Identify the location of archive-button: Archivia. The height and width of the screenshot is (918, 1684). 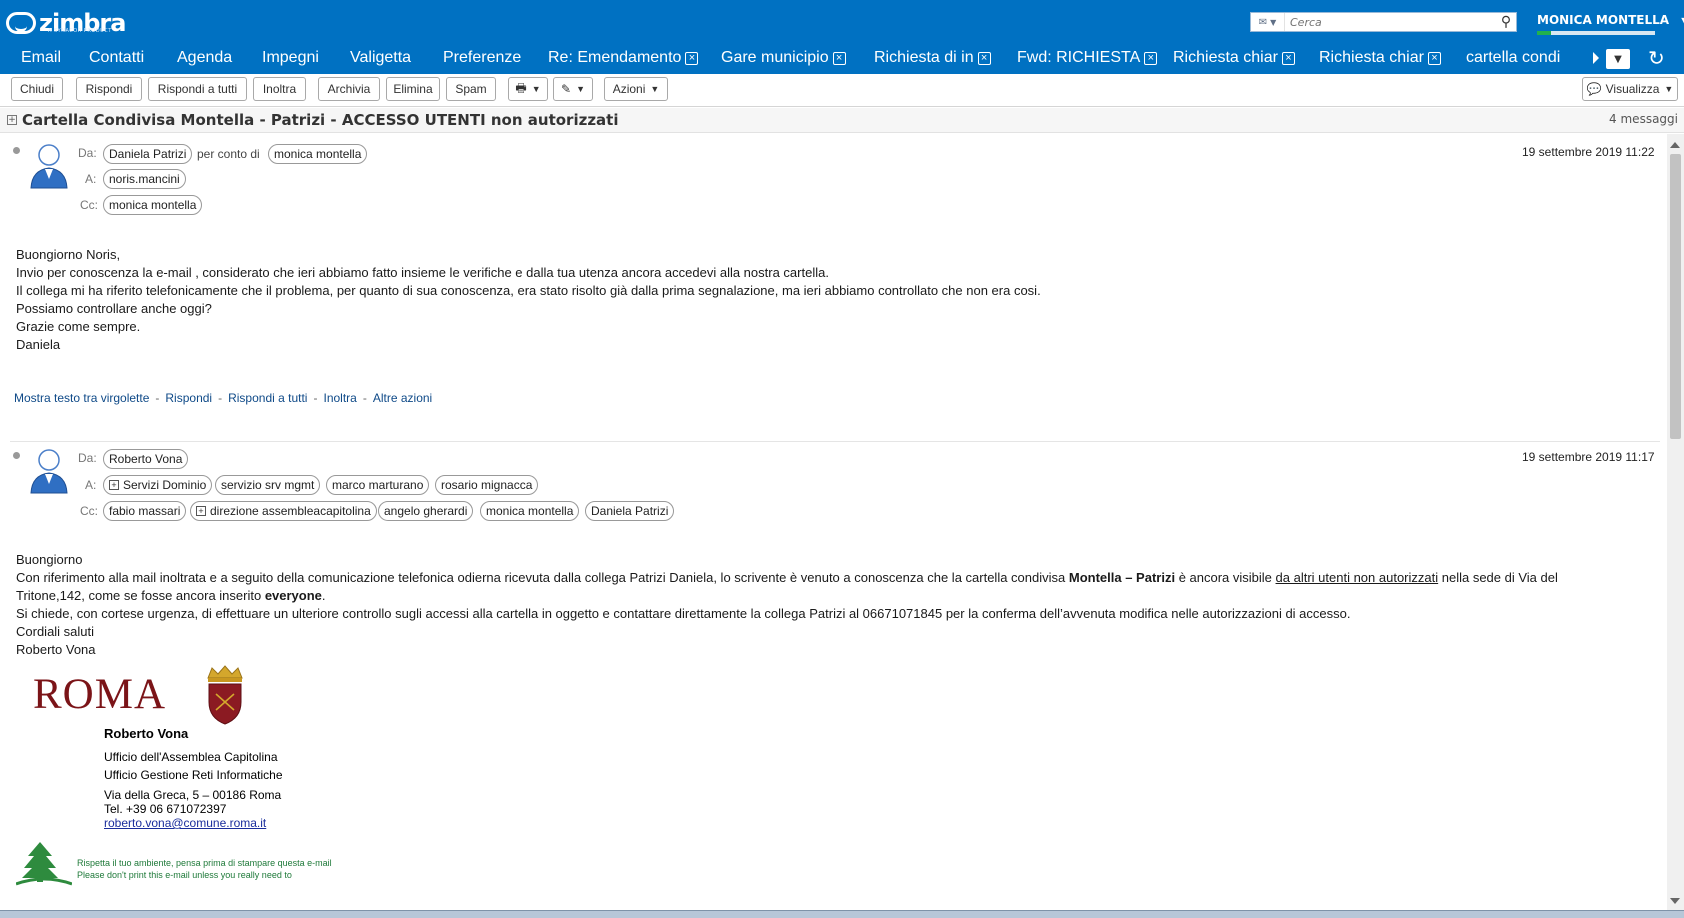
(349, 89).